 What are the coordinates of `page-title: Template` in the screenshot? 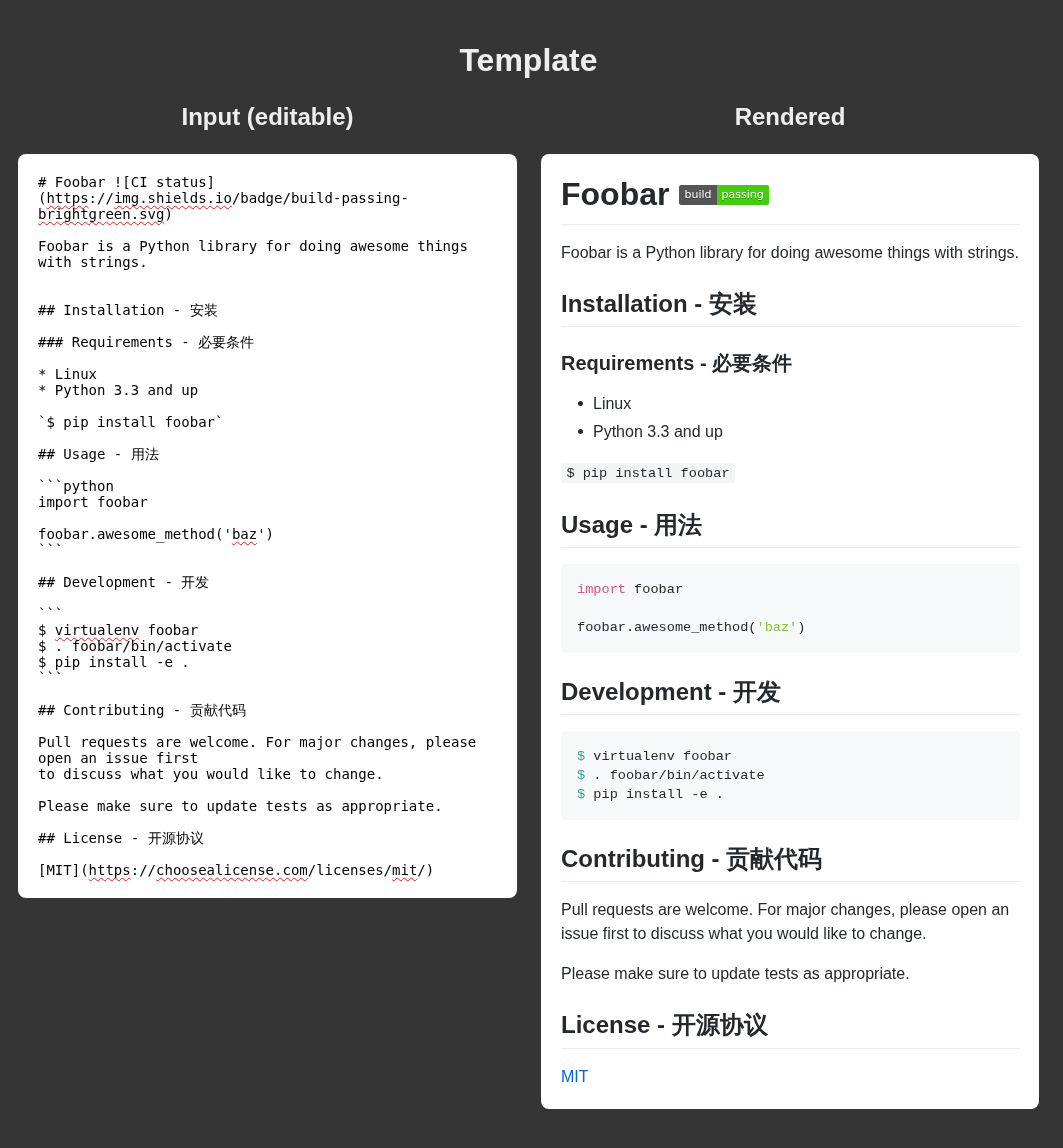 It's located at (528, 60).